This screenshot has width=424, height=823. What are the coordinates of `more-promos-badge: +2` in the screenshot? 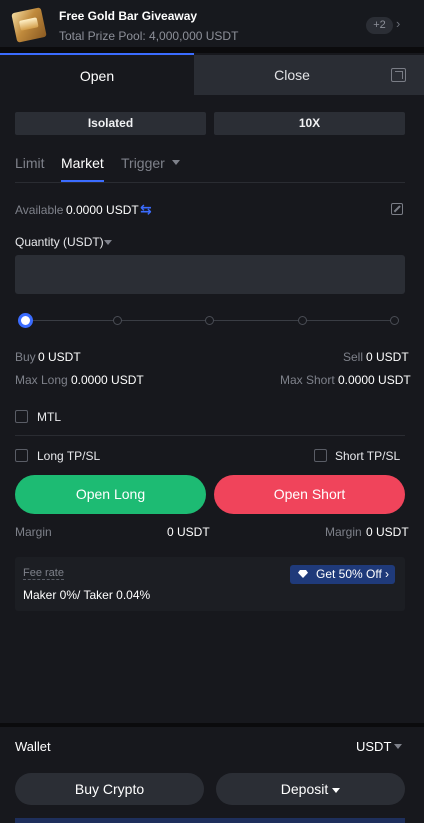 It's located at (379, 25).